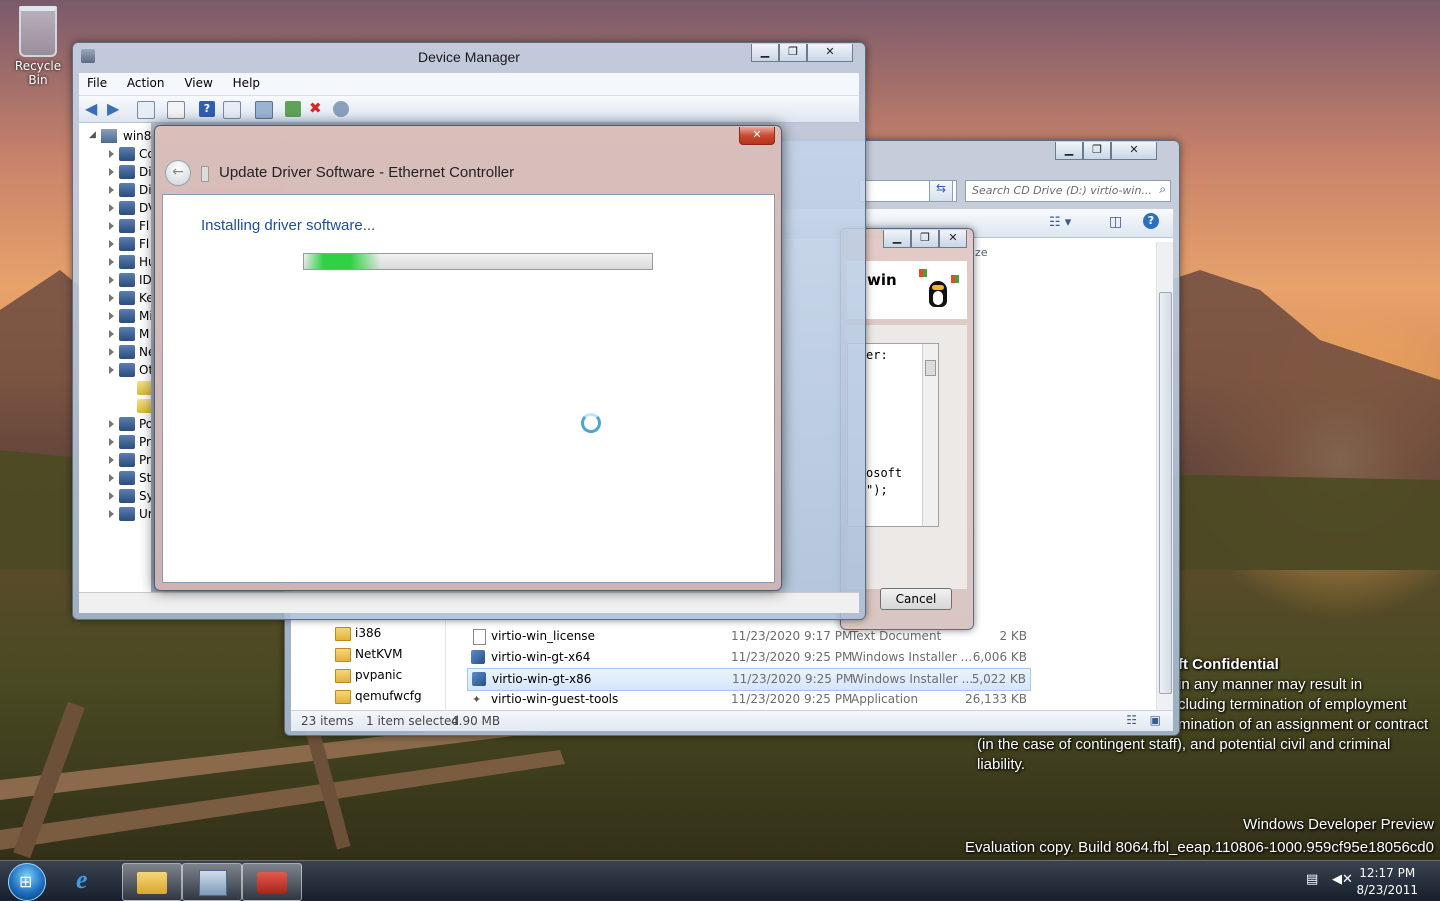  Describe the element at coordinates (388, 696) in the screenshot. I see `nav-folder-qemufwcfg: qemufwcfg` at that location.